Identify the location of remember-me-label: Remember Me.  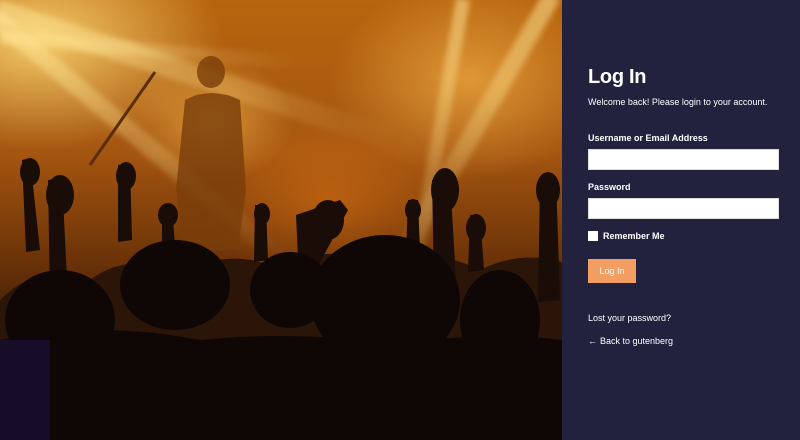
(634, 236).